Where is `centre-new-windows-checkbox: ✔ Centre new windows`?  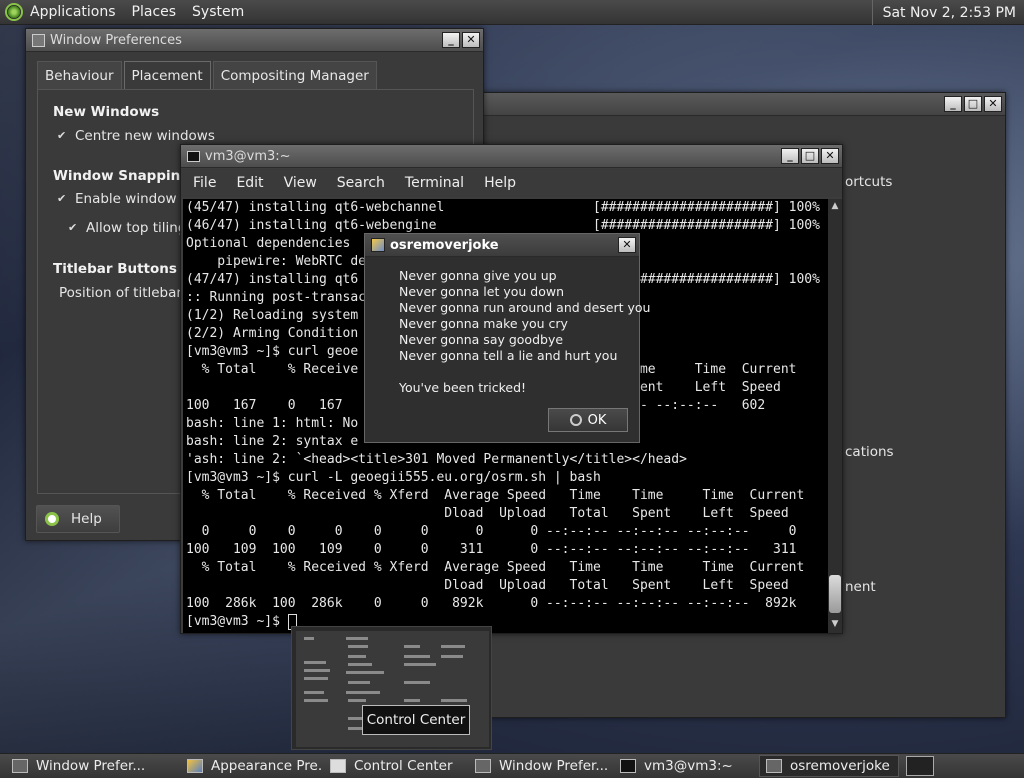
centre-new-windows-checkbox: ✔ Centre new windows is located at coordinates (136, 136).